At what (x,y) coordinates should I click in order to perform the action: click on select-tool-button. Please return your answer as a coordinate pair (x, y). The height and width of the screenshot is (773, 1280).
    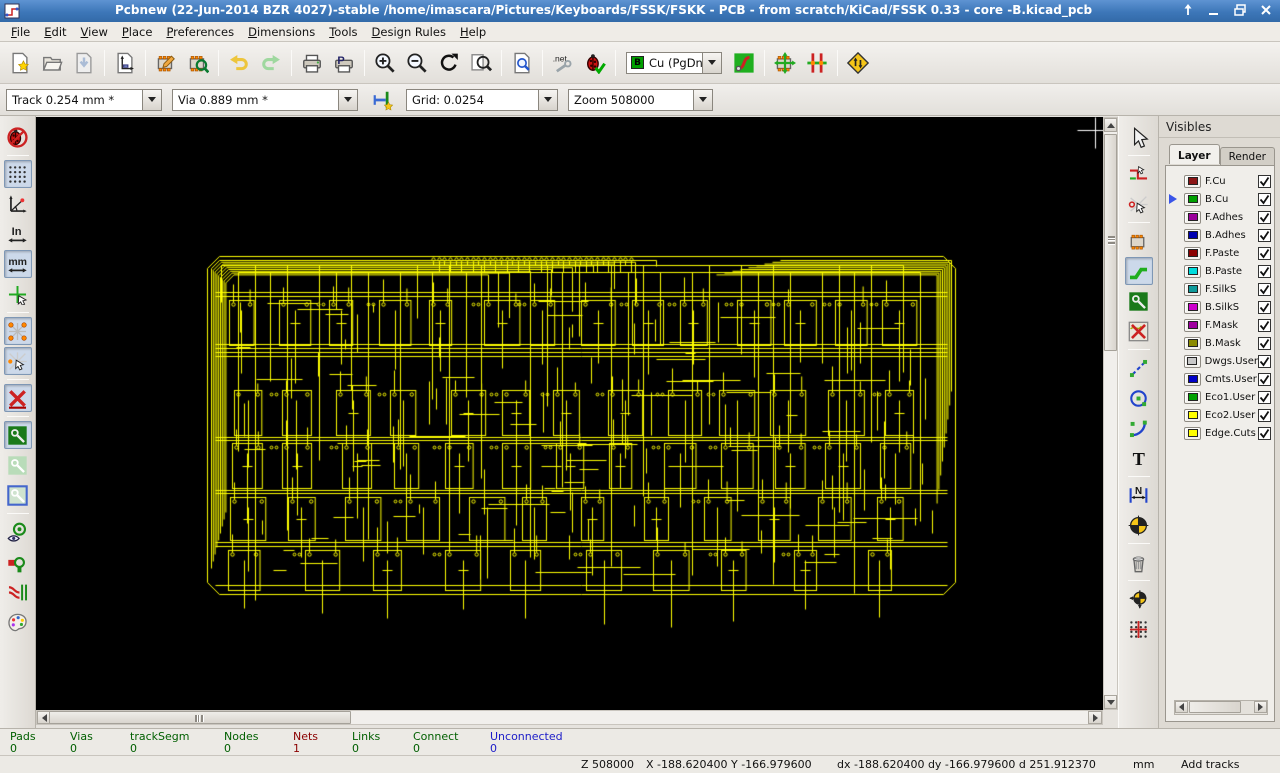
    Looking at the image, I should click on (1139, 137).